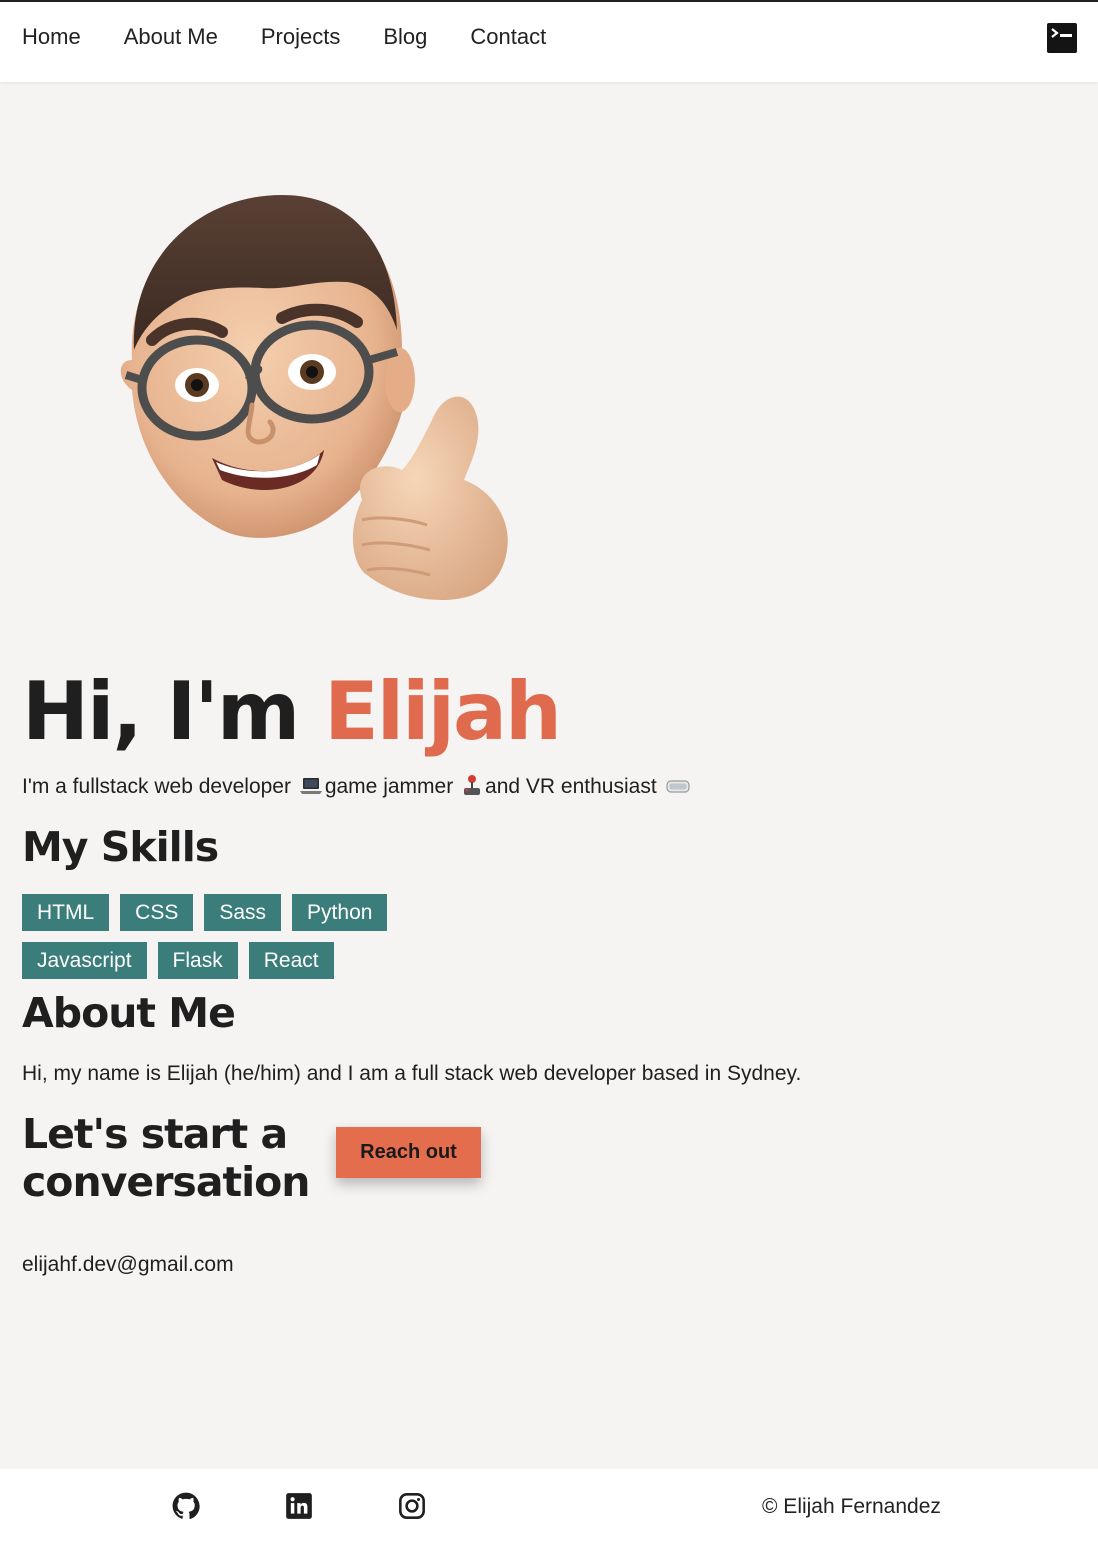 The width and height of the screenshot is (1098, 1544). I want to click on footer: © Elijah Fernandez, so click(549, 1506).